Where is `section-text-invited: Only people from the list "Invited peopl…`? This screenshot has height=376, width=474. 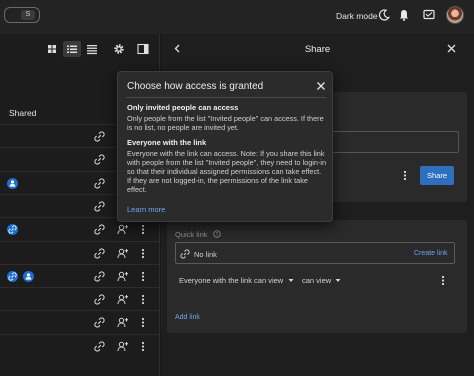
section-text-invited: Only people from the list "Invited peopl… is located at coordinates (225, 123).